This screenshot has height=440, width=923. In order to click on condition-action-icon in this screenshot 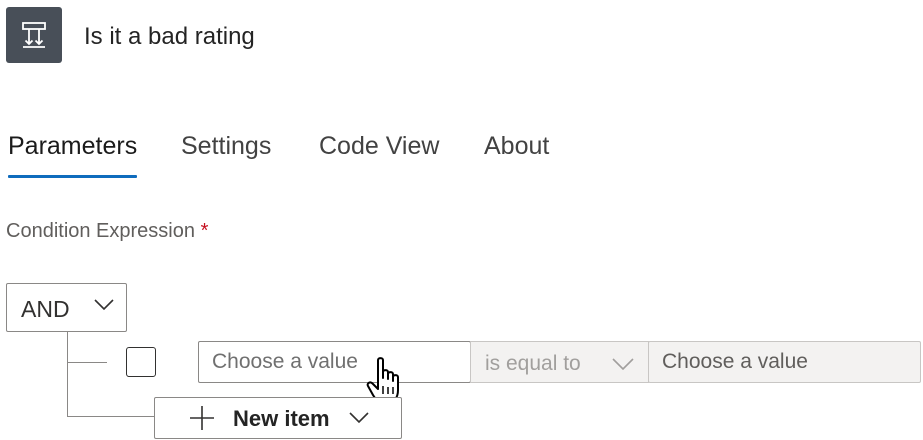, I will do `click(34, 35)`.